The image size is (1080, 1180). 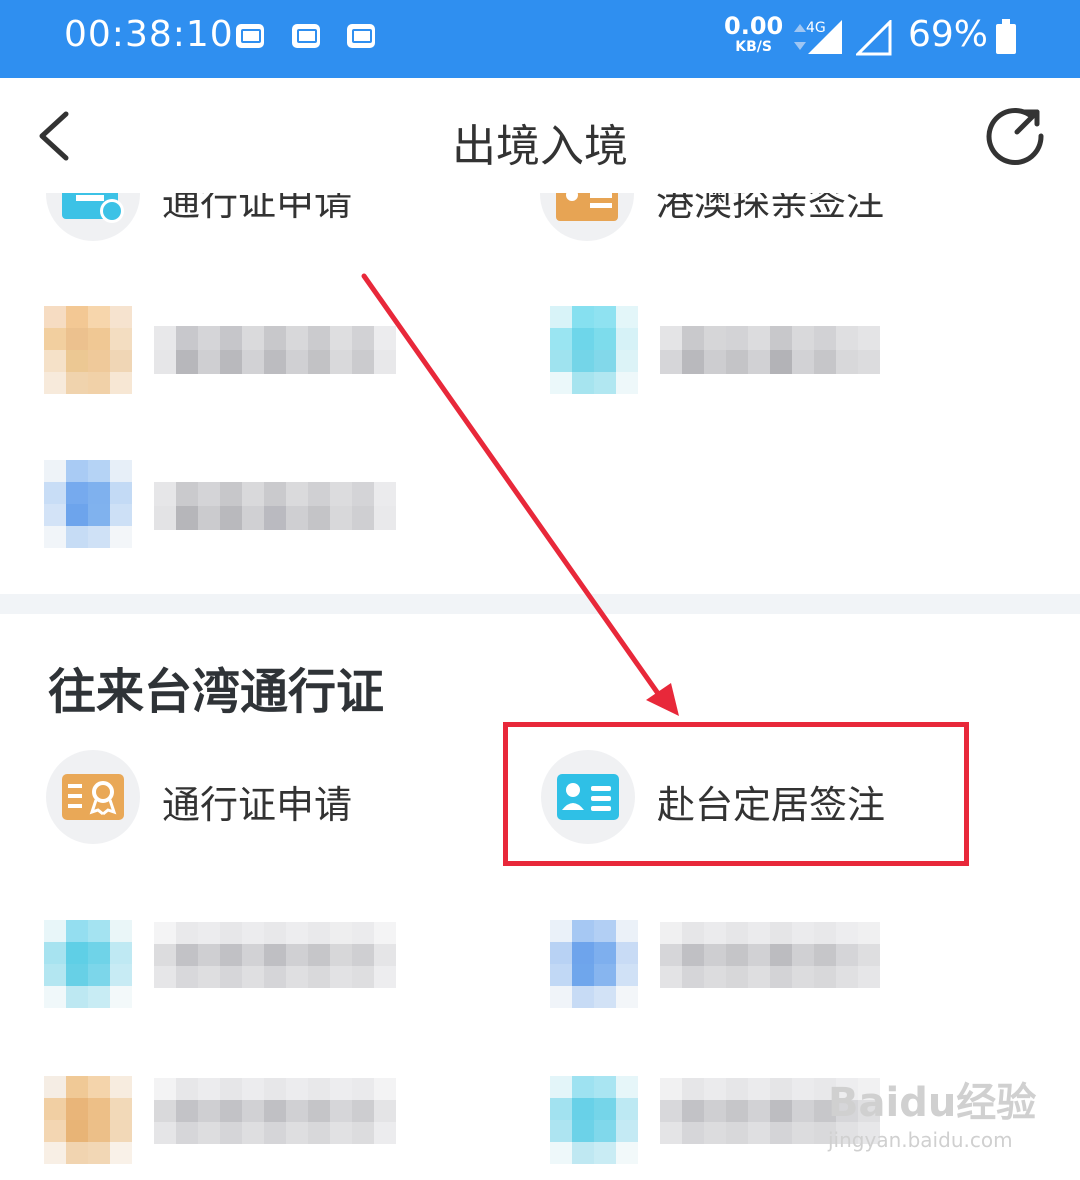 I want to click on hk-pass-application-item: 通行证申请, so click(x=256, y=220).